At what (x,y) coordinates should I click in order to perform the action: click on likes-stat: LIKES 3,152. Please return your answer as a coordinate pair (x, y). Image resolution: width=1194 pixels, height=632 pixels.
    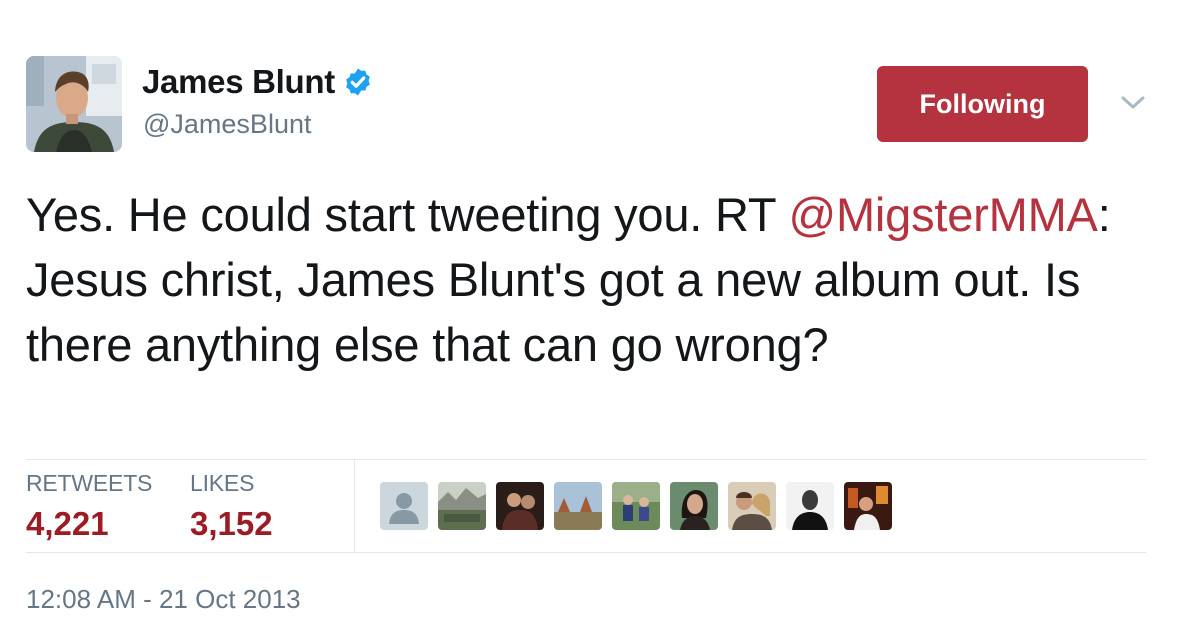
    Looking at the image, I should click on (231, 506).